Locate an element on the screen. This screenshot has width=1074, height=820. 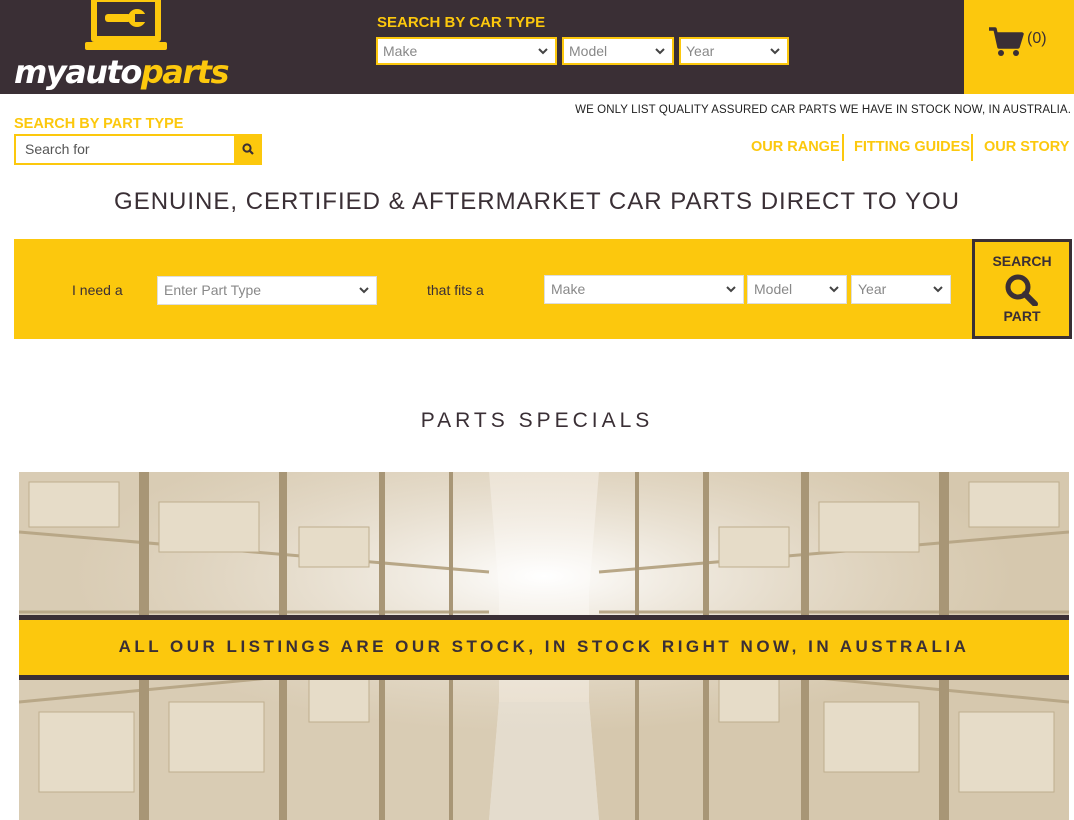
finder-model-value: Model is located at coordinates (773, 289).